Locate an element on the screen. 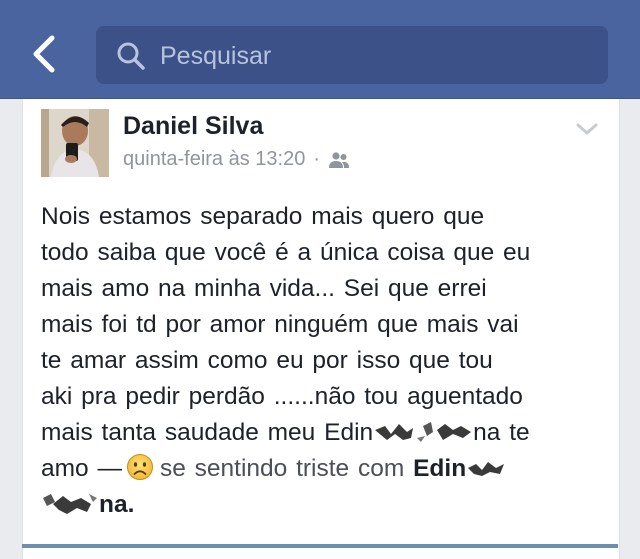  post-line: mais tanta saudade meu Edin na te is located at coordinates (326, 433).